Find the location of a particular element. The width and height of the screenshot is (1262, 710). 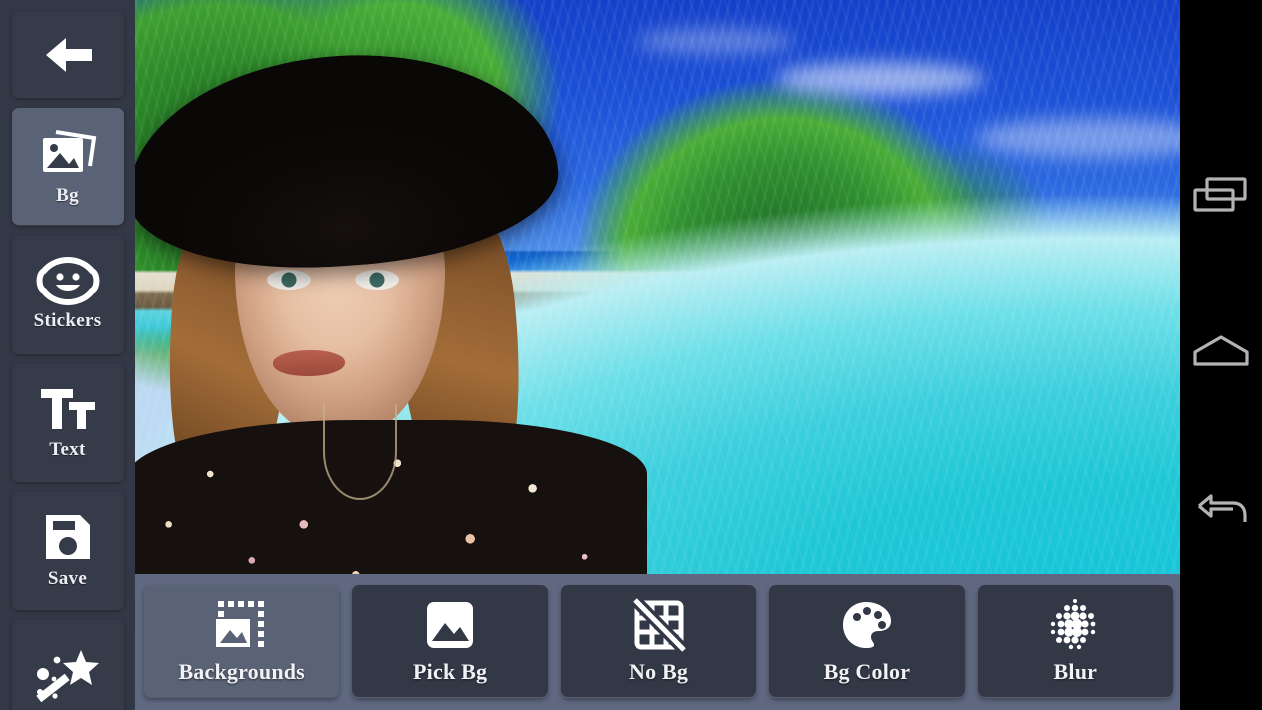

sidebar-item-save: Save is located at coordinates (67, 550).